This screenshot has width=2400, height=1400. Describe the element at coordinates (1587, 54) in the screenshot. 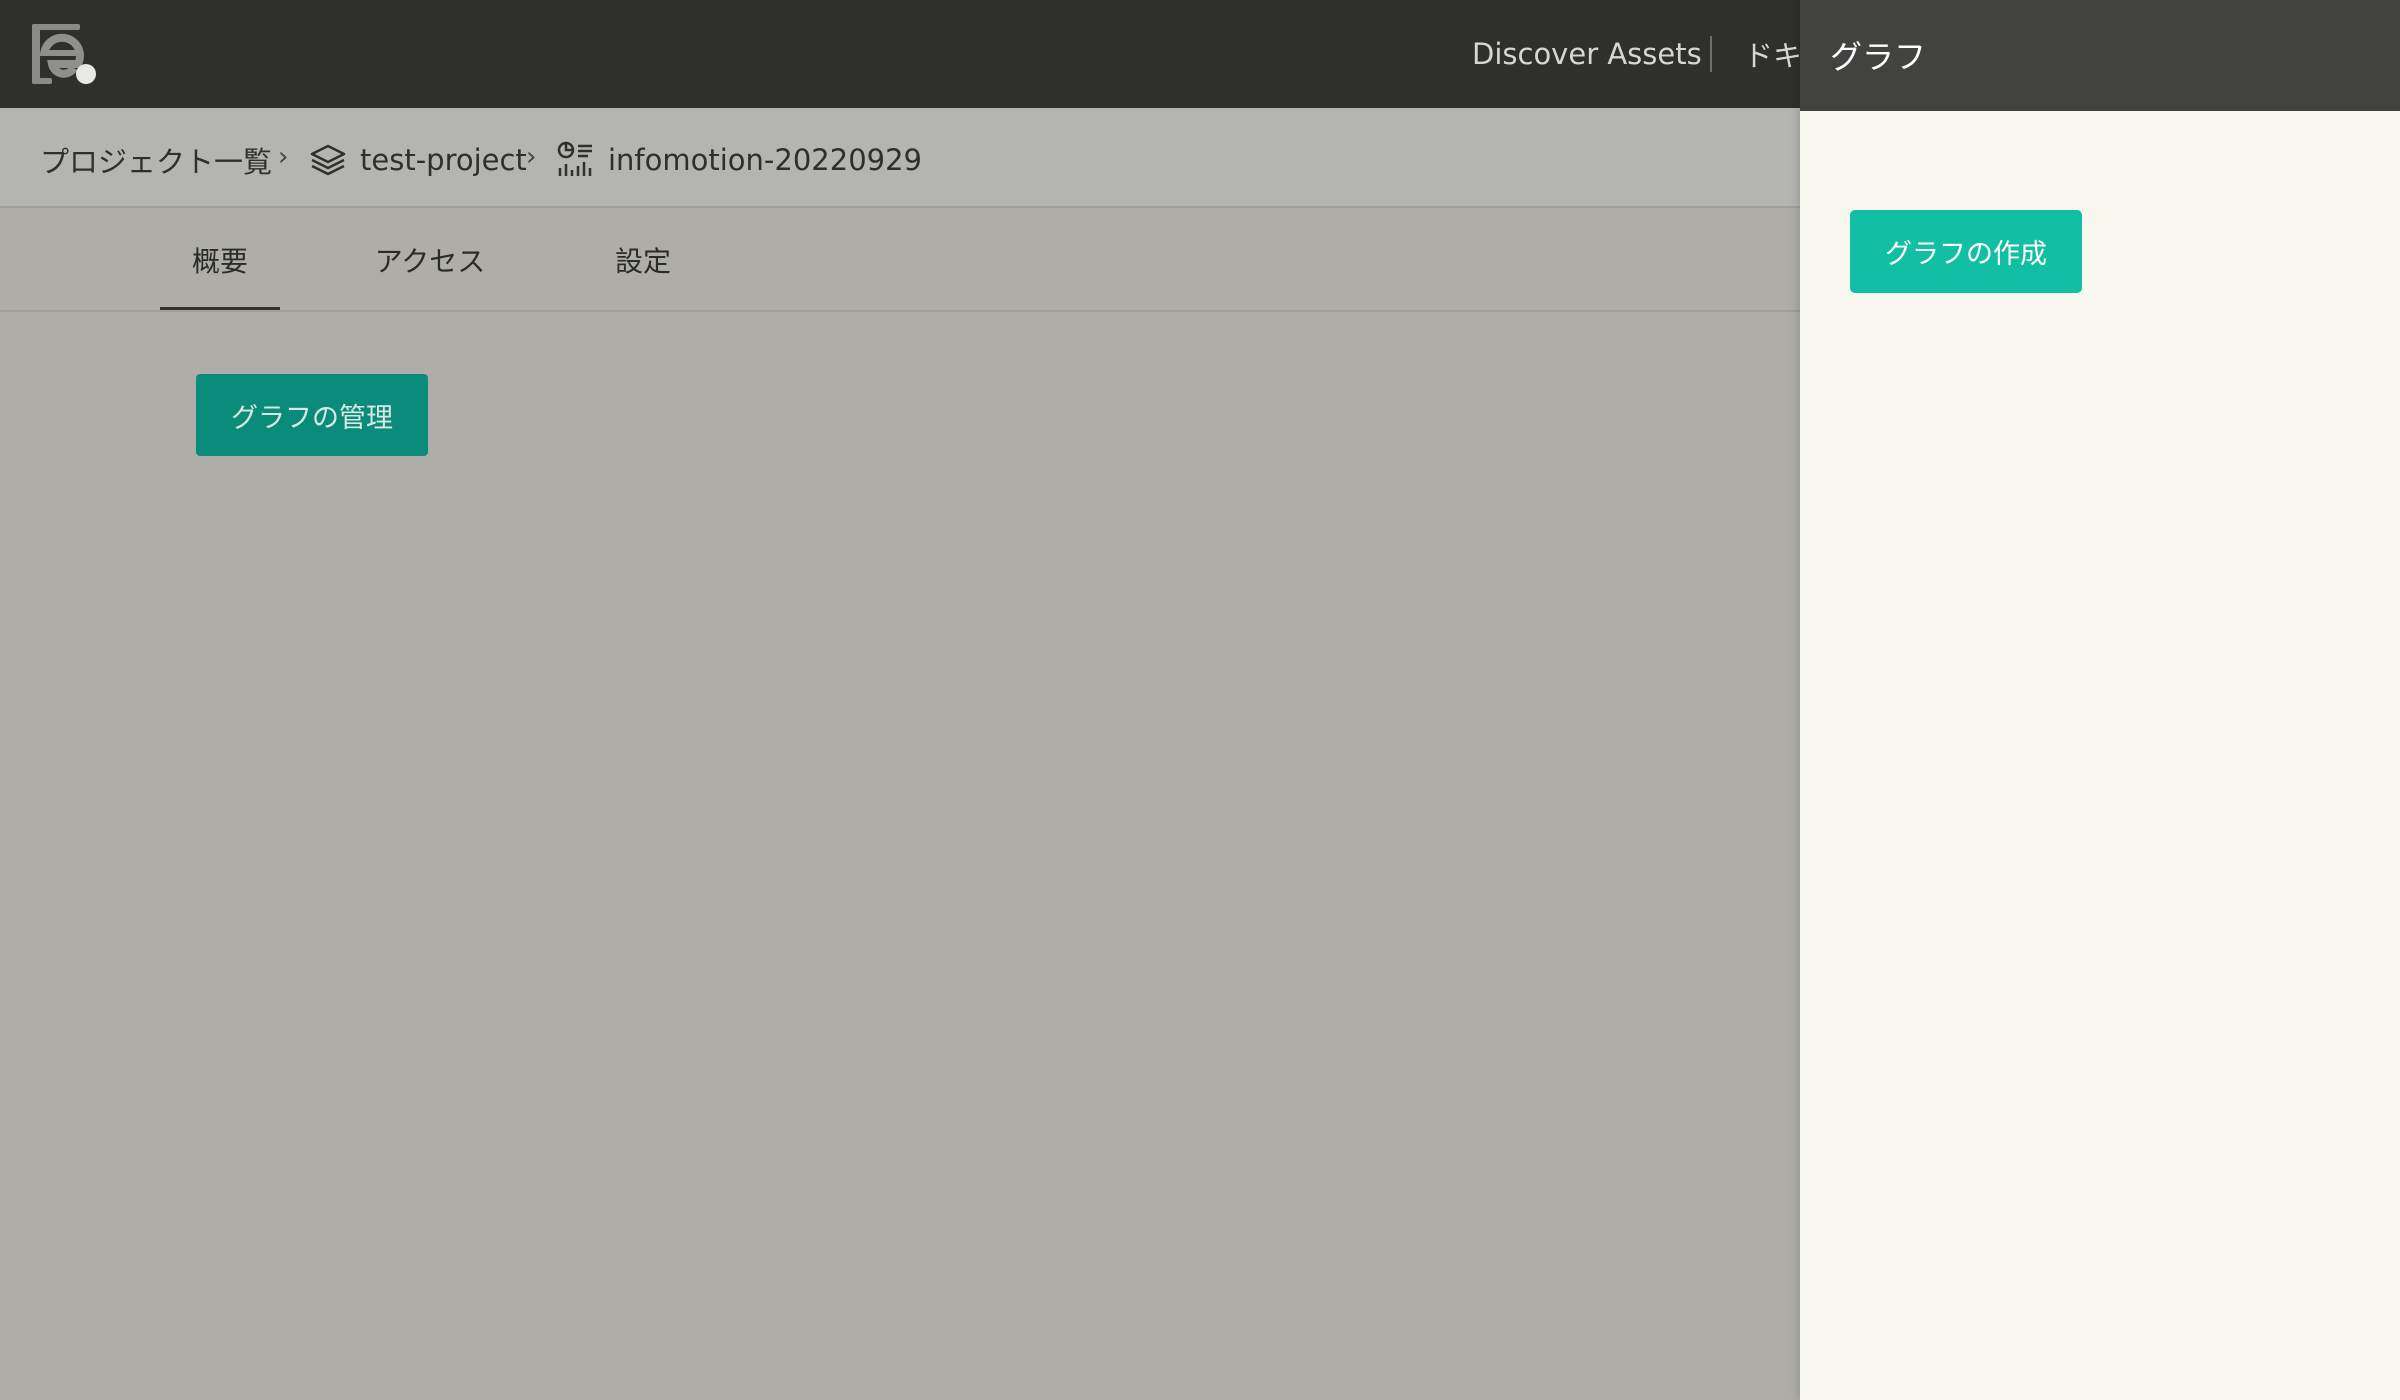

I see `nav-discover-assets: Discover Assets` at that location.